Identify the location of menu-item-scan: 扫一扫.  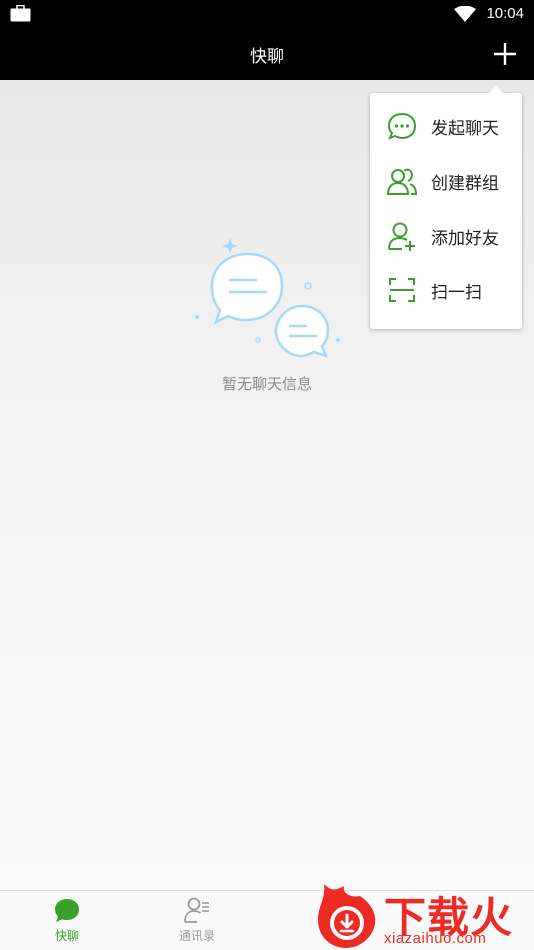
(446, 290).